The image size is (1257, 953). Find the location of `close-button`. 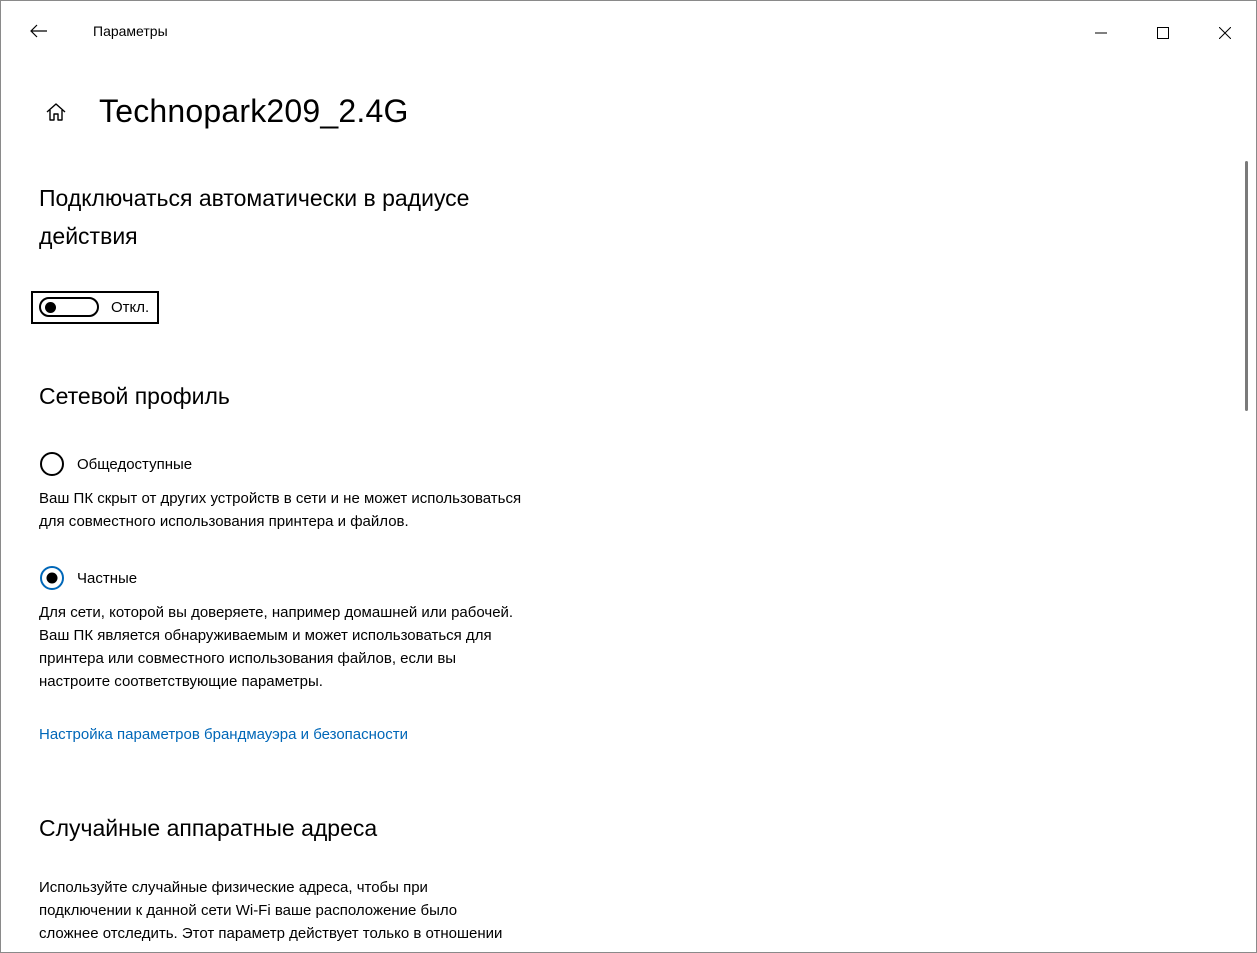

close-button is located at coordinates (1225, 33).